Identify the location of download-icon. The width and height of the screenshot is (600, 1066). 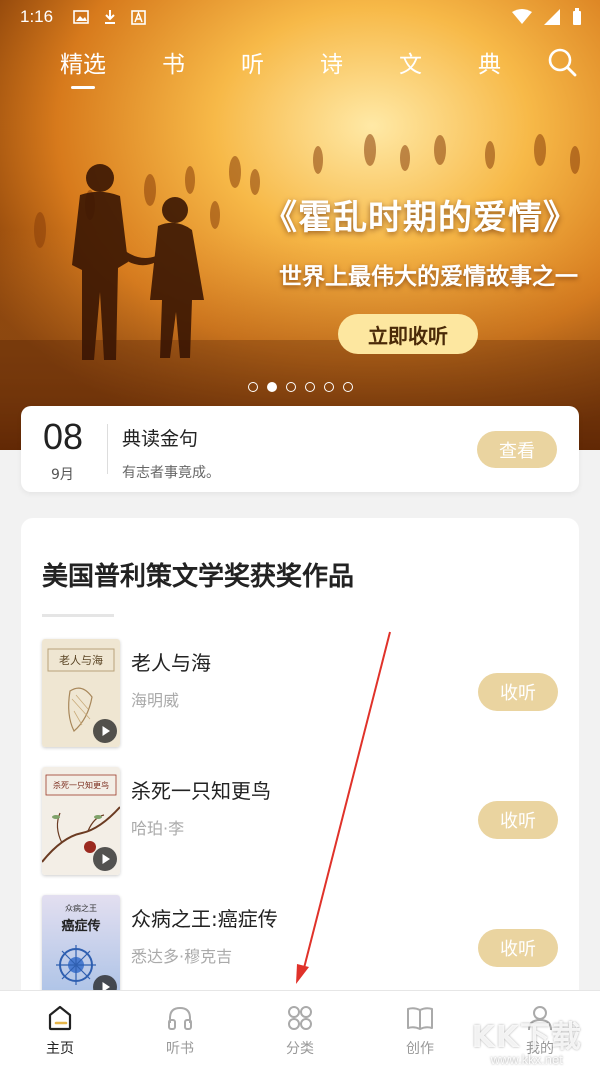
(110, 17).